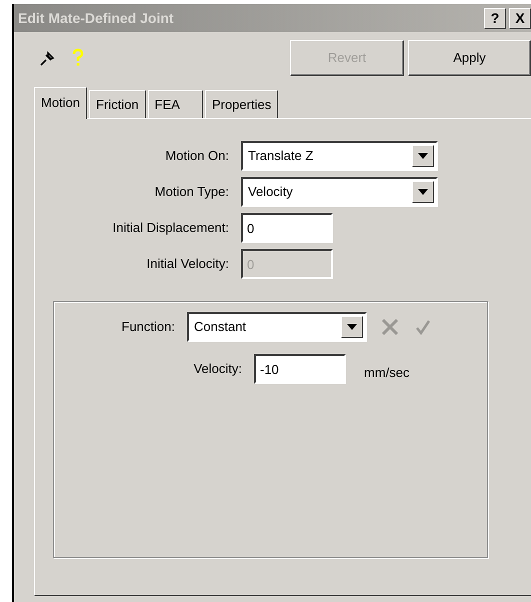 The width and height of the screenshot is (531, 602). I want to click on unit-label: mm/sec, so click(387, 373).